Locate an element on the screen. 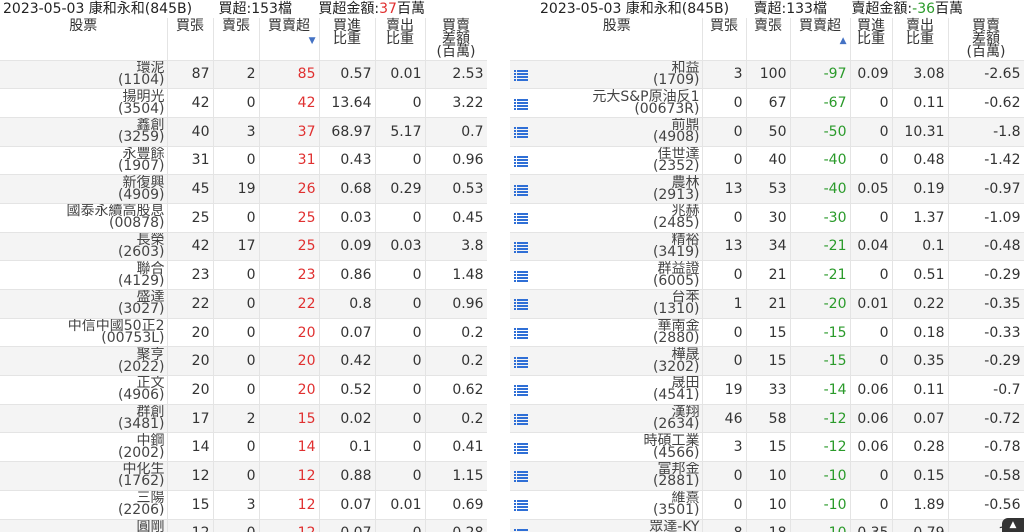 The image size is (1024, 532). table-row: 永豐餘 (1907) 31 0 31 0.43 0 0.96 is located at coordinates (243, 161).